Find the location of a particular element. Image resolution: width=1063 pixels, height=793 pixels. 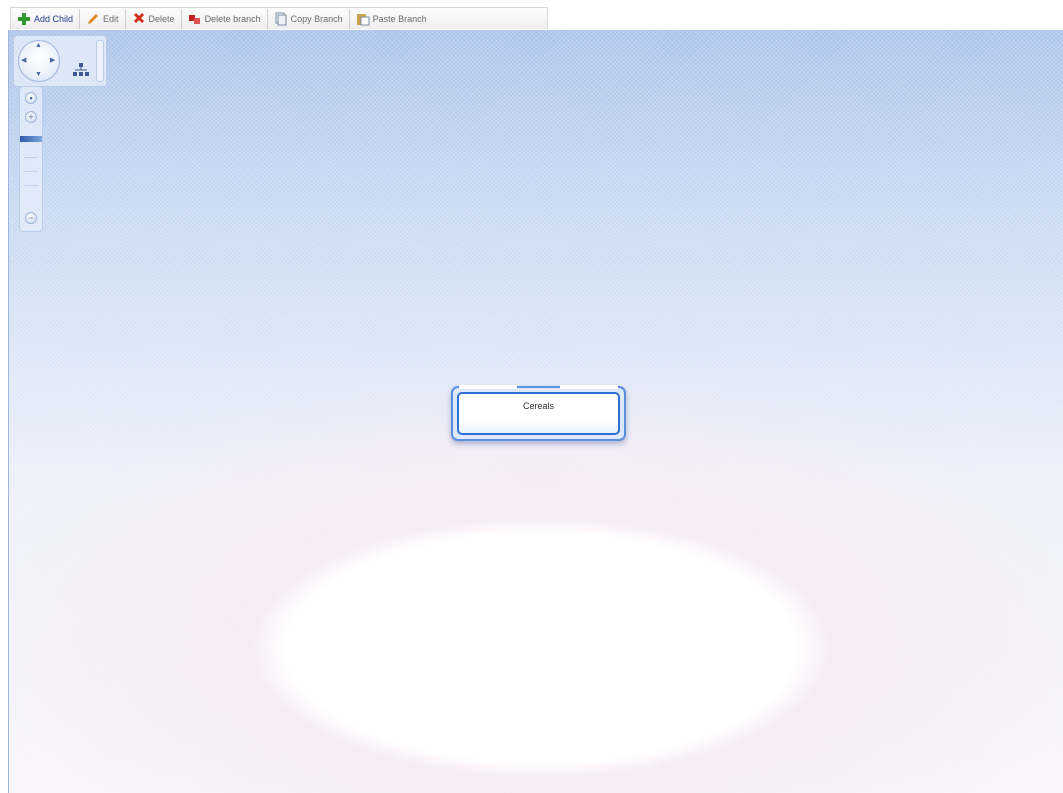

add-child-button: Add Child is located at coordinates (46, 18).